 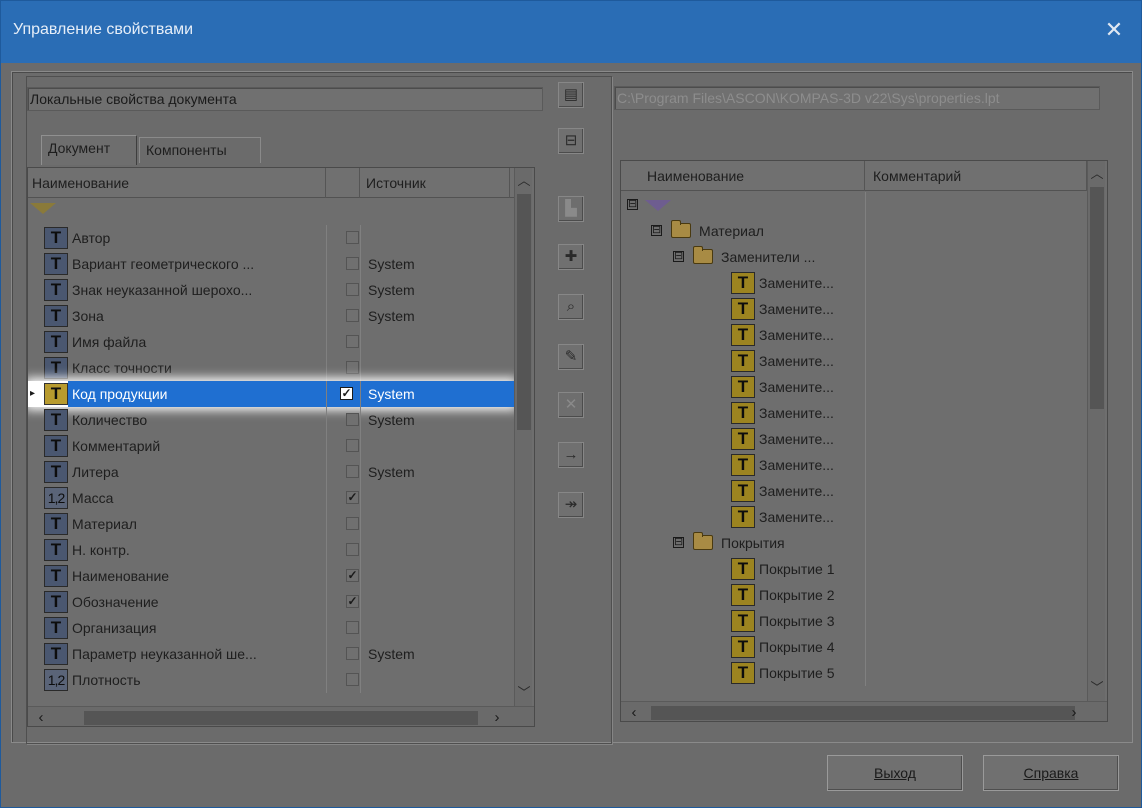 I want to click on right-scroll-up-icon: ︿, so click(x=1097, y=174).